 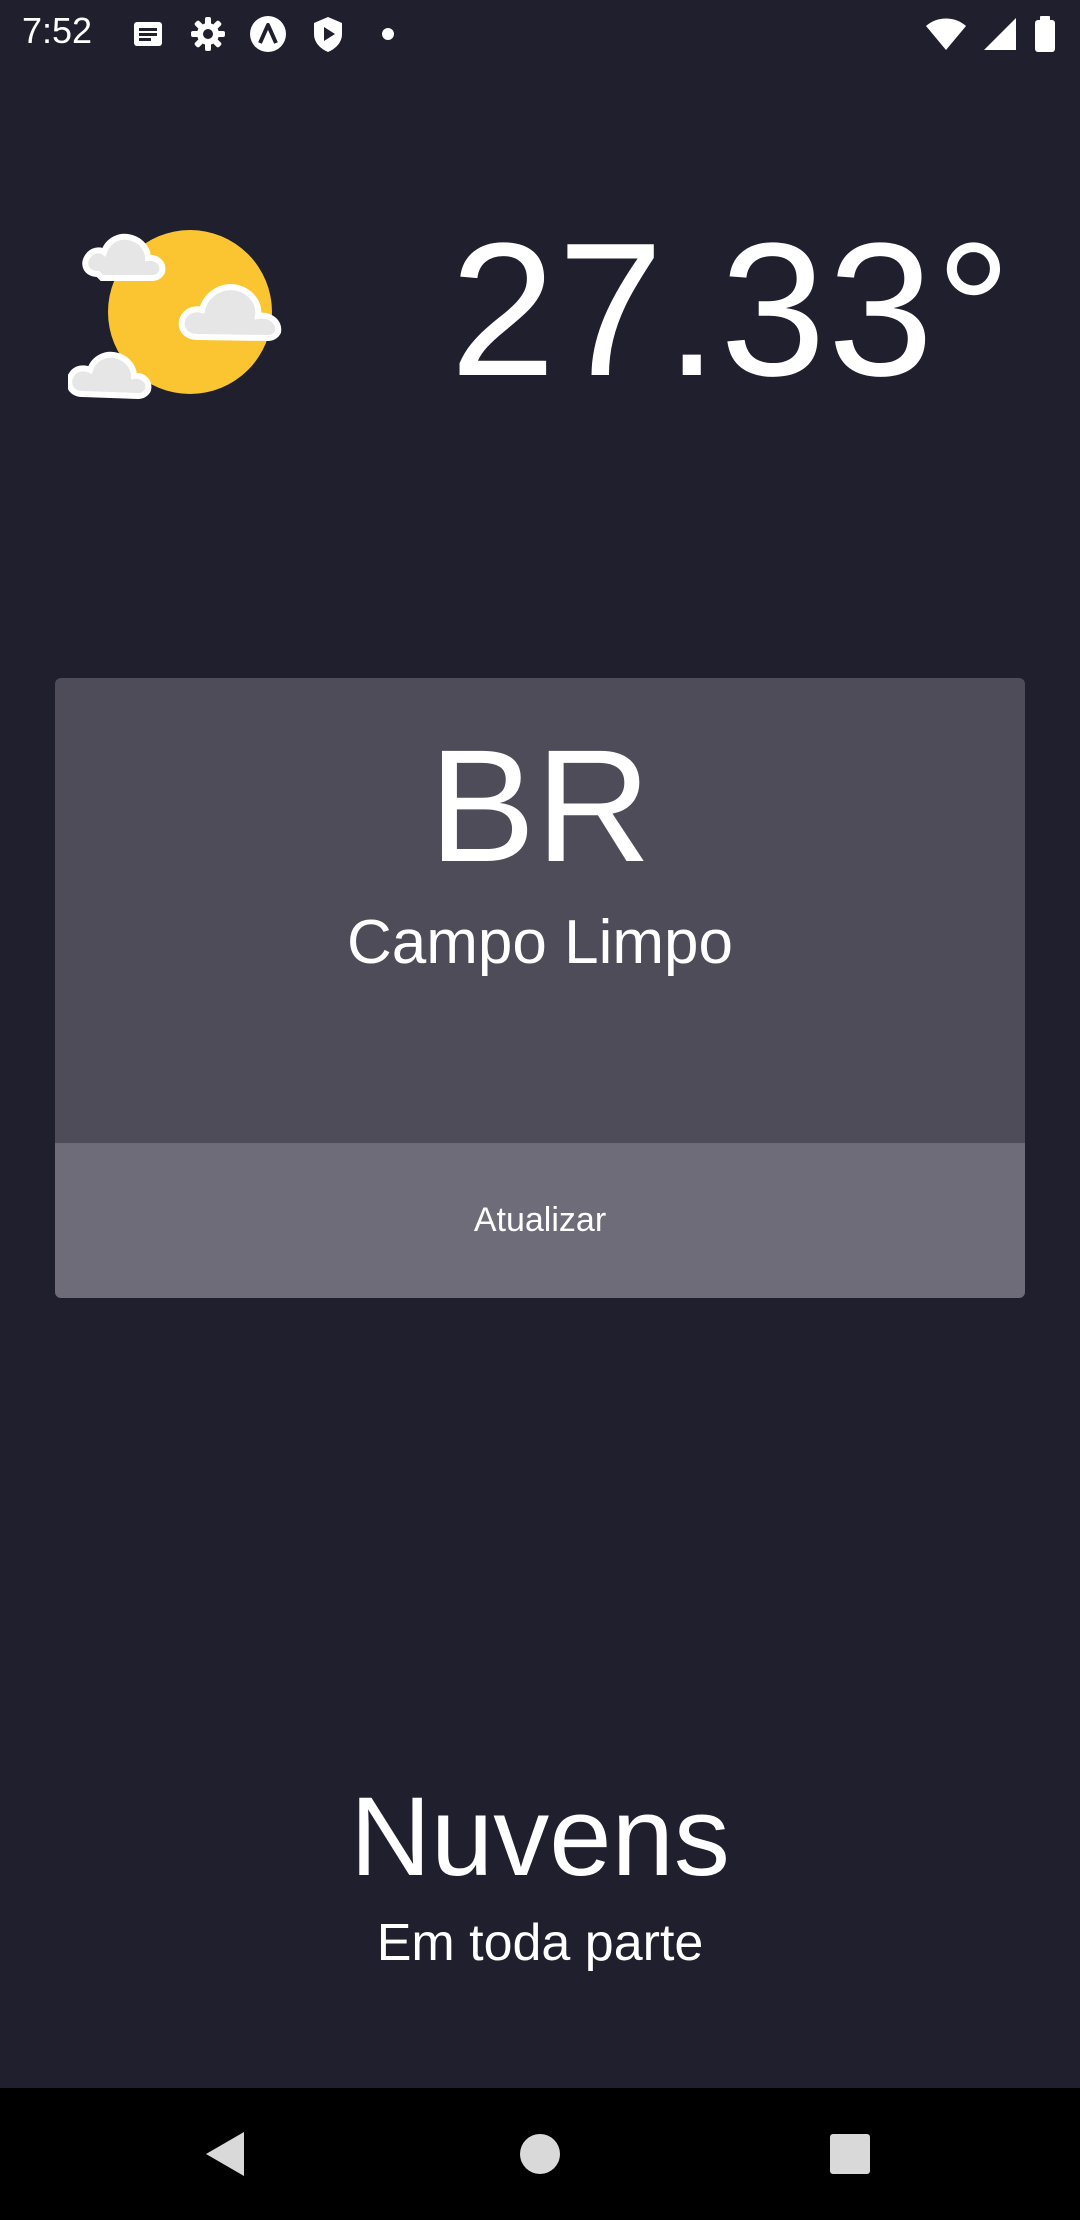 I want to click on status-notification-icons, so click(x=268, y=34).